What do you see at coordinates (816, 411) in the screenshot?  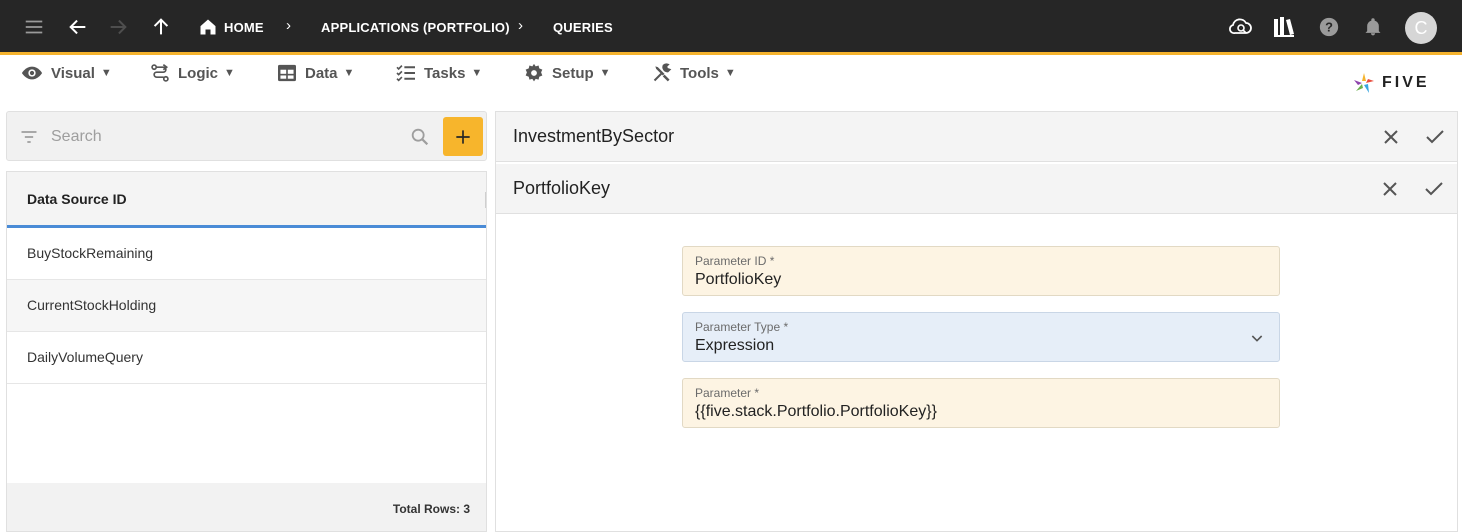 I see `parameter-value: {{five.stack.Portfolio.PortfolioKey}}` at bounding box center [816, 411].